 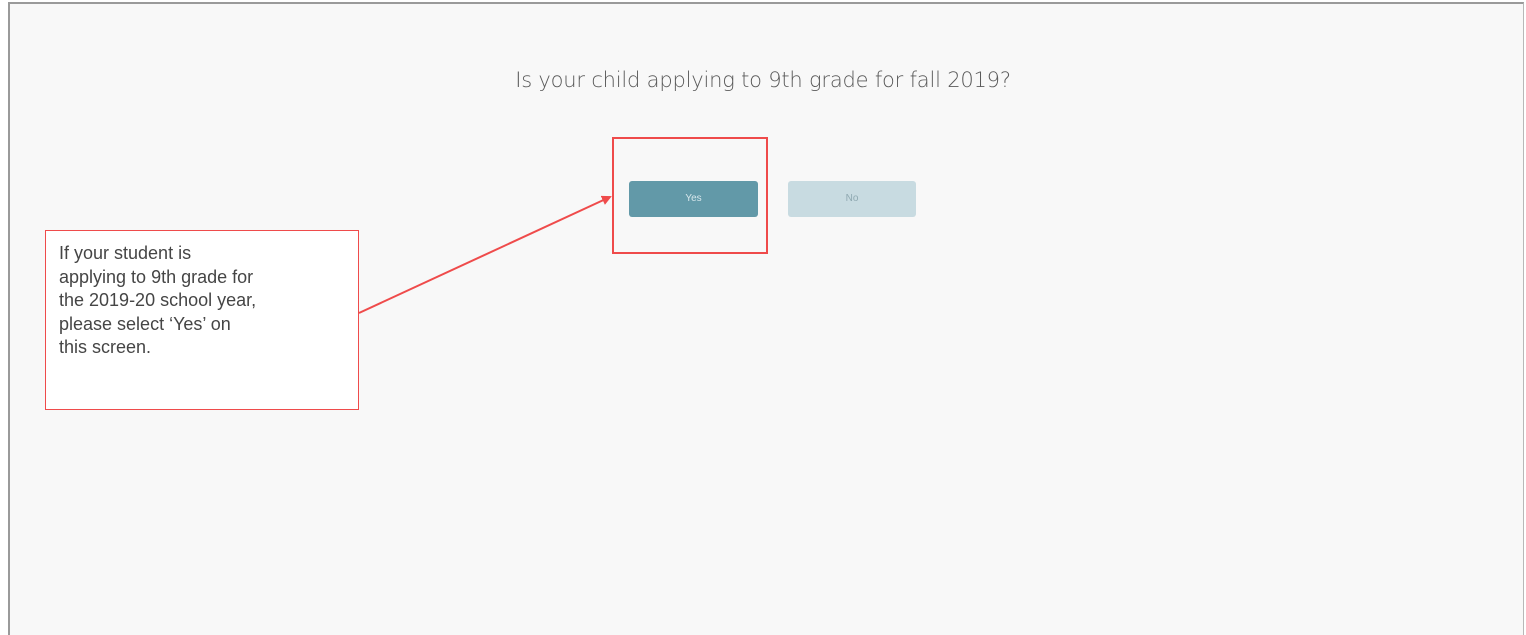 What do you see at coordinates (690, 195) in the screenshot?
I see `yes-button-highlight` at bounding box center [690, 195].